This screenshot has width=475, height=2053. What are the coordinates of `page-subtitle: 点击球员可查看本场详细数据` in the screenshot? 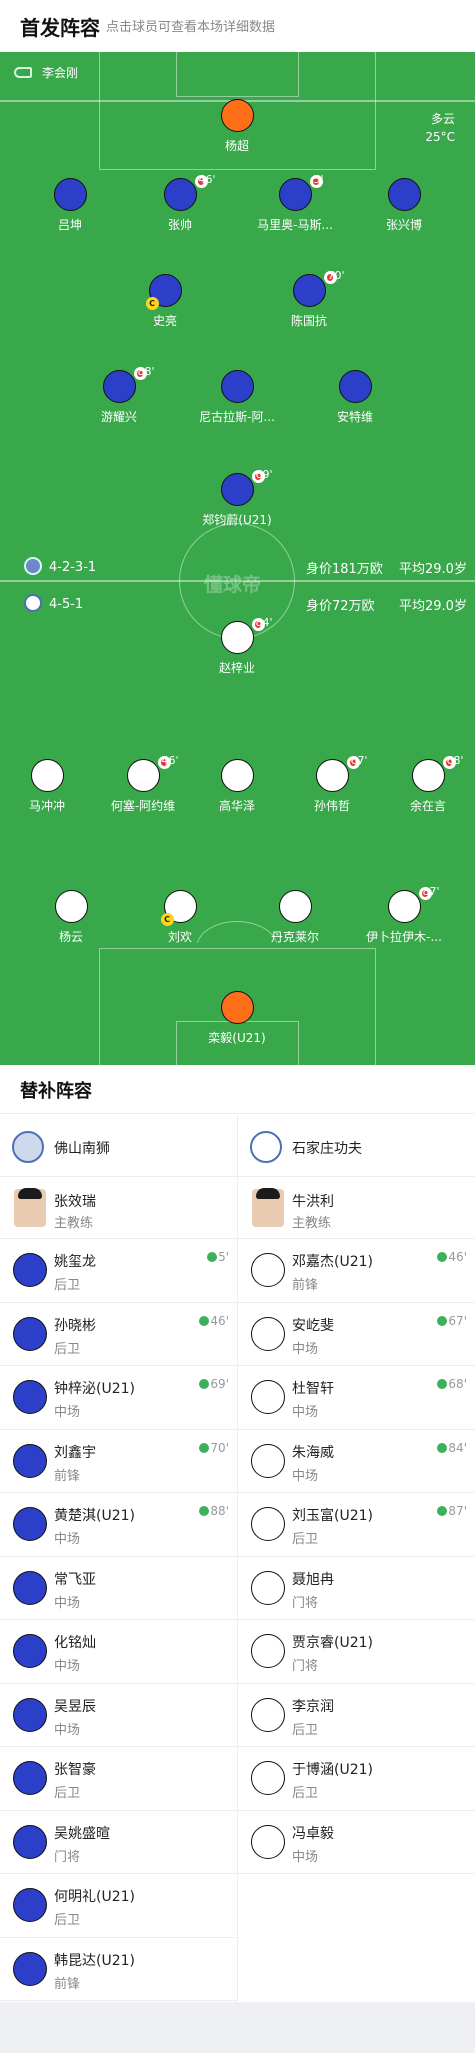 It's located at (191, 27).